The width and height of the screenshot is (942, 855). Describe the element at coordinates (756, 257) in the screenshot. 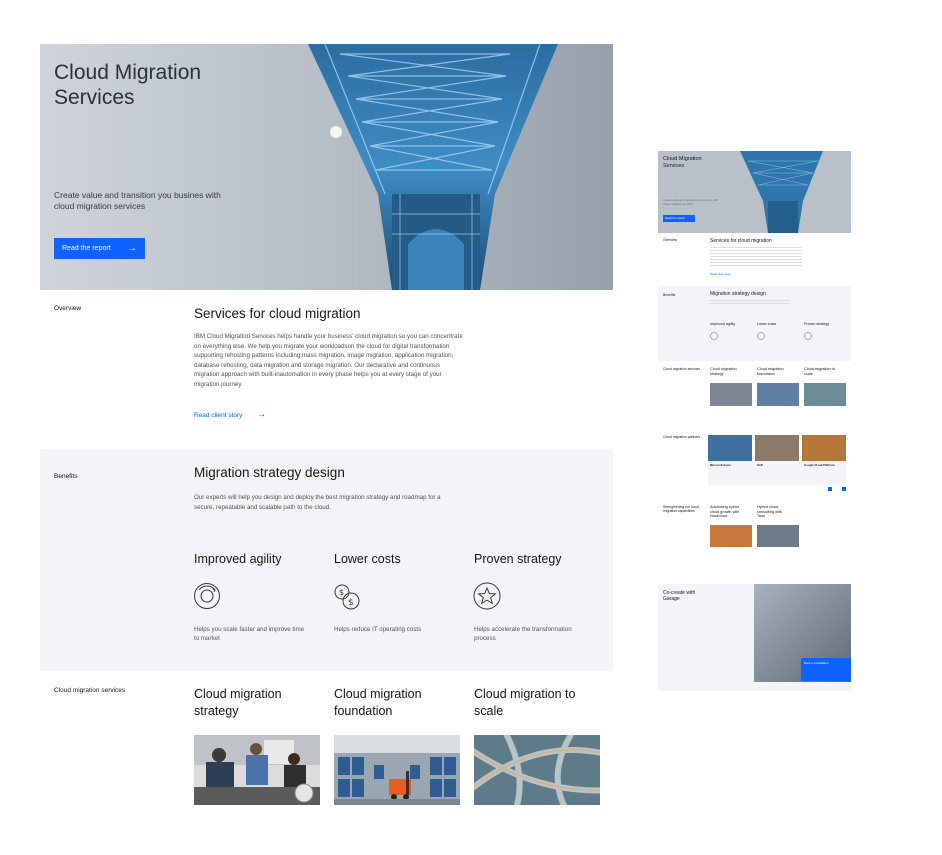

I see `thumb-overview-body` at that location.